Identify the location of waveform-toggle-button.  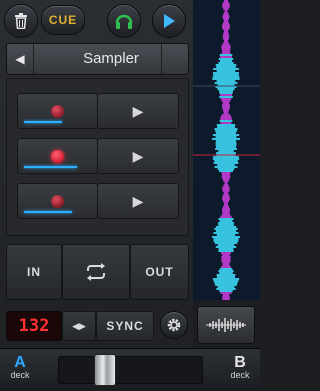
(226, 325).